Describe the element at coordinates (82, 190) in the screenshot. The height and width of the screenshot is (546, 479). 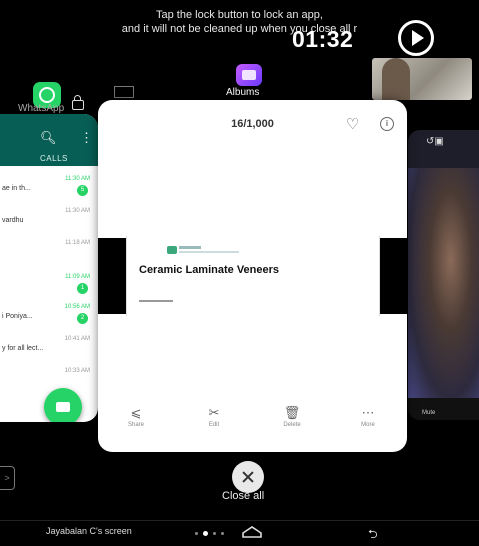
I see `unread-badge: 5` at that location.